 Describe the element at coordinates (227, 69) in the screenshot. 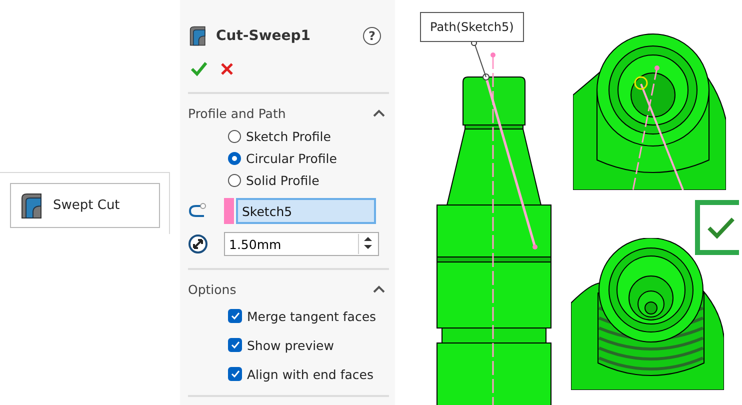

I see `cancel-button` at that location.